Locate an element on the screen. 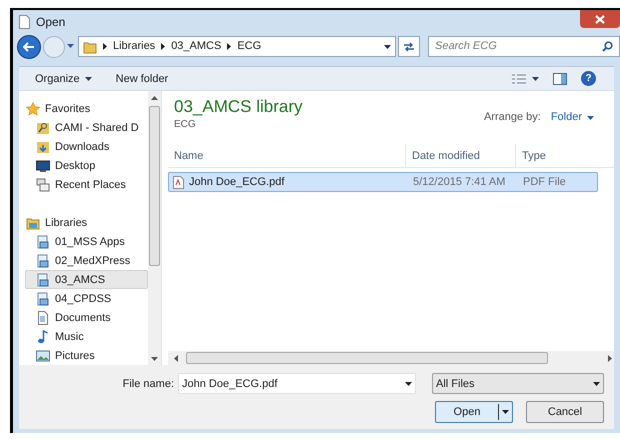 This screenshot has height=441, width=620. nav-item: 04_CPDSS is located at coordinates (86, 298).